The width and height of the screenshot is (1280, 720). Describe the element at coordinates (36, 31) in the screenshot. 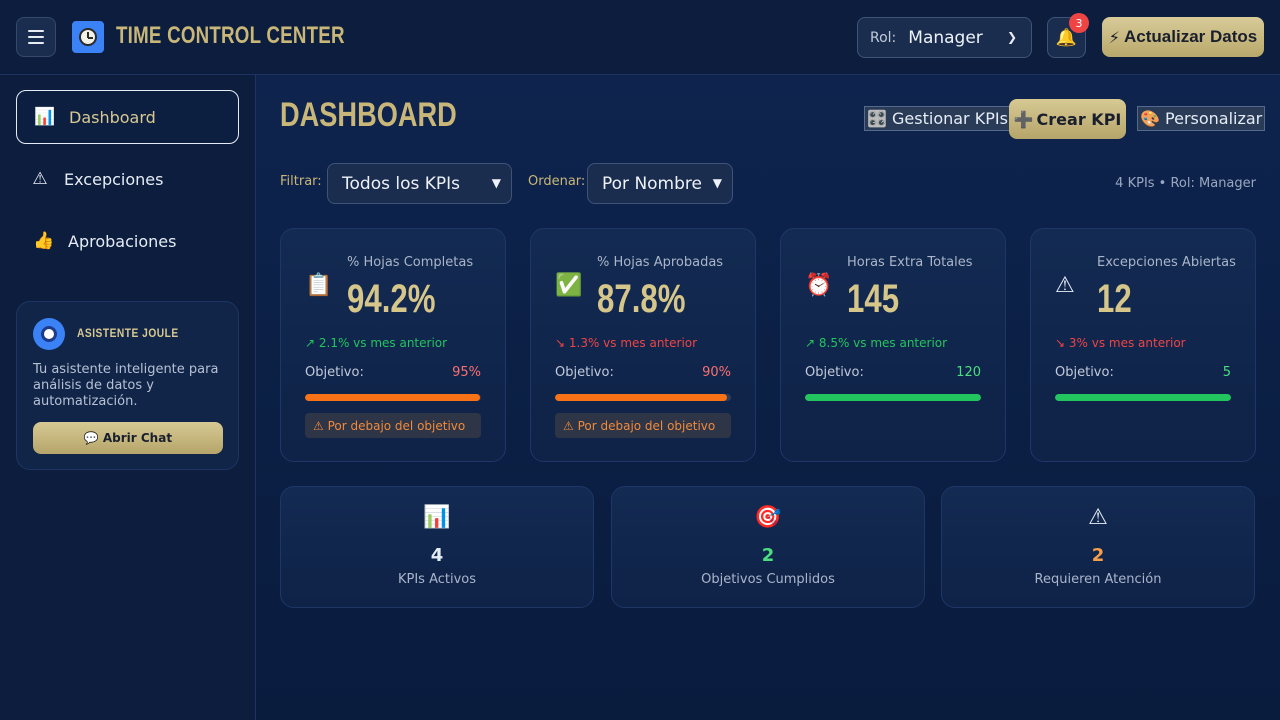

I see `hamburger-icon` at that location.